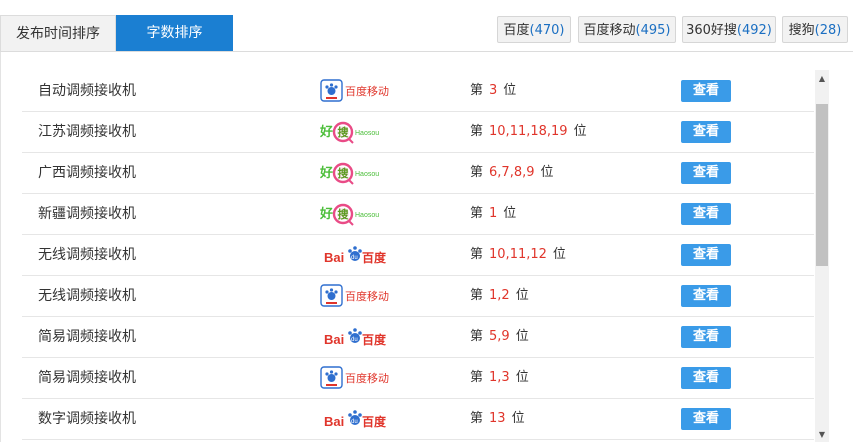 This screenshot has height=442, width=853. Describe the element at coordinates (418, 337) in the screenshot. I see `result-row: 简易调频接收机 Bai du 百度 第 5,9 位 查看` at that location.